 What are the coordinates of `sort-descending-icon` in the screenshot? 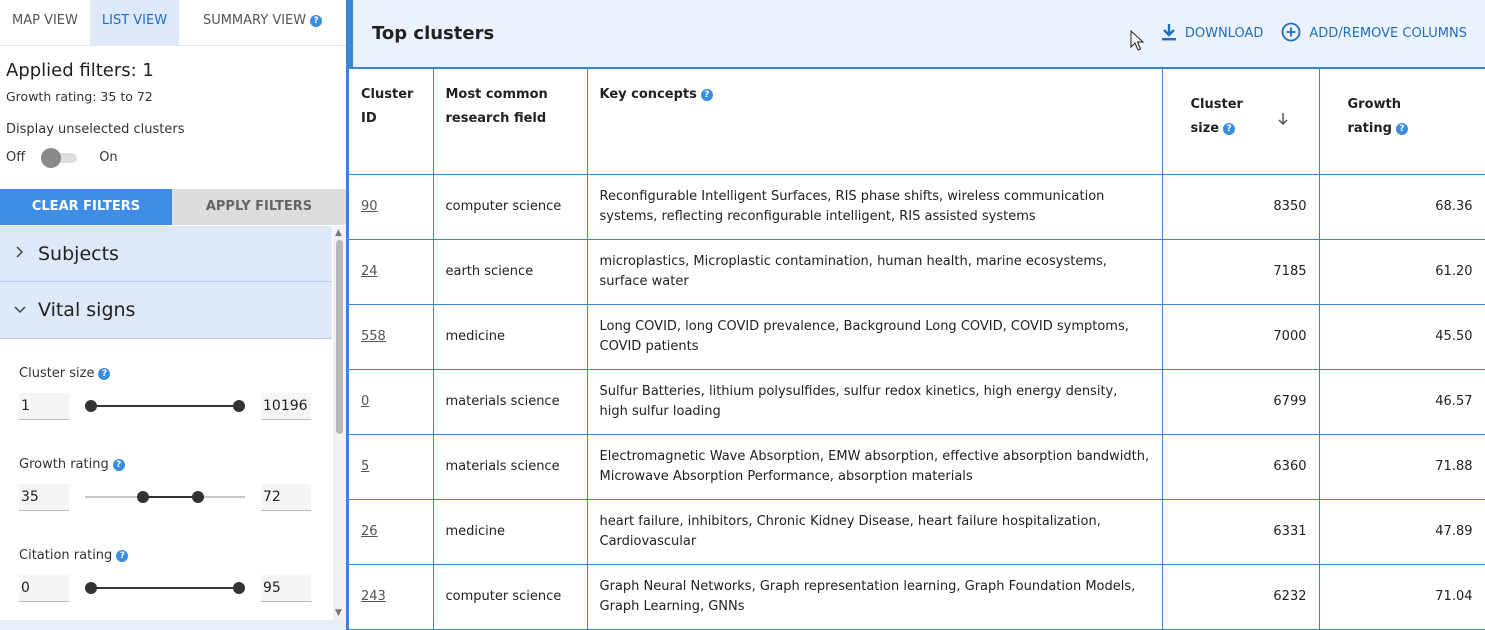 It's located at (1283, 123).